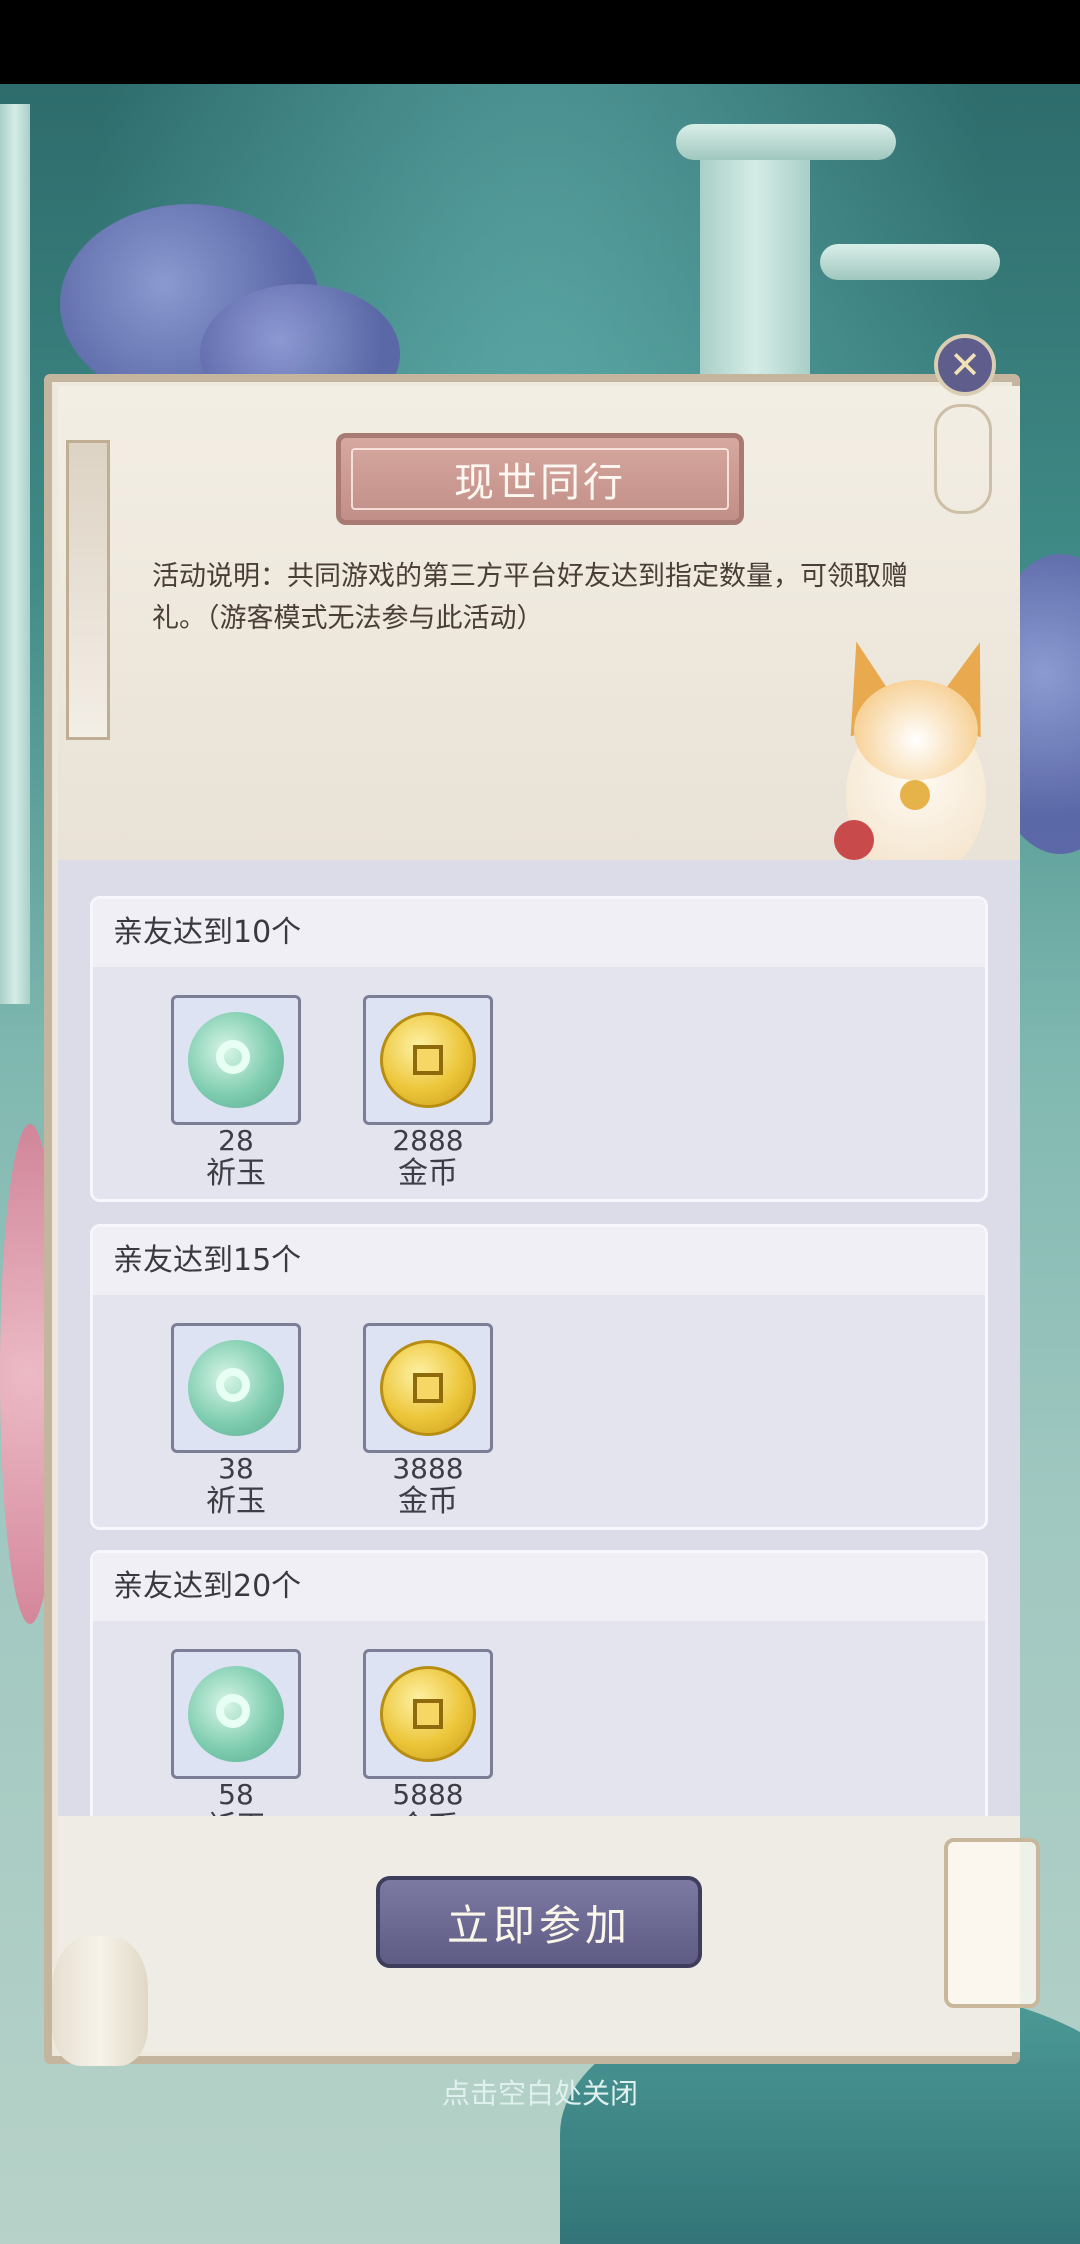 The width and height of the screenshot is (1080, 2244). Describe the element at coordinates (100, 2001) in the screenshot. I see `vase-decoration` at that location.